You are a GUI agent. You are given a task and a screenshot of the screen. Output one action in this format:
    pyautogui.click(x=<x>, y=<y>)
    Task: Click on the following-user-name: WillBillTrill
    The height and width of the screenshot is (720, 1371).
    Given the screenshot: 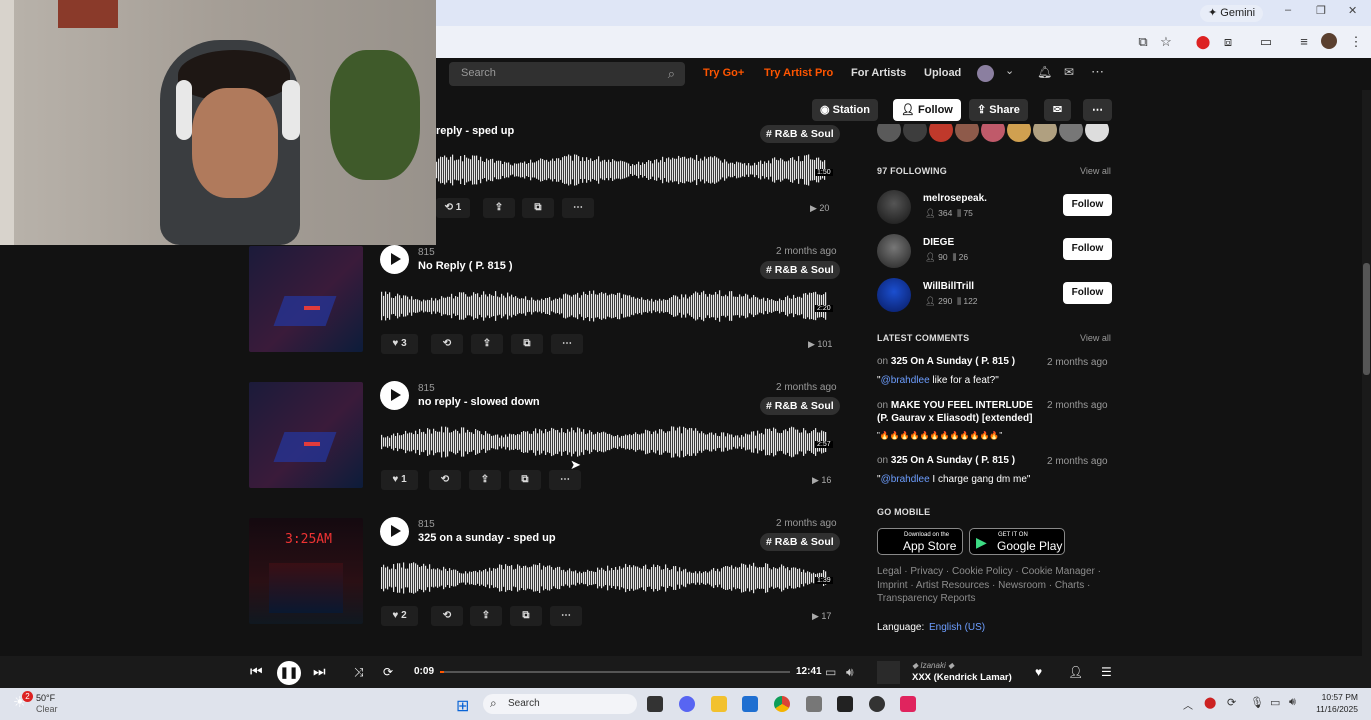 What is the action you would take?
    pyautogui.click(x=948, y=286)
    